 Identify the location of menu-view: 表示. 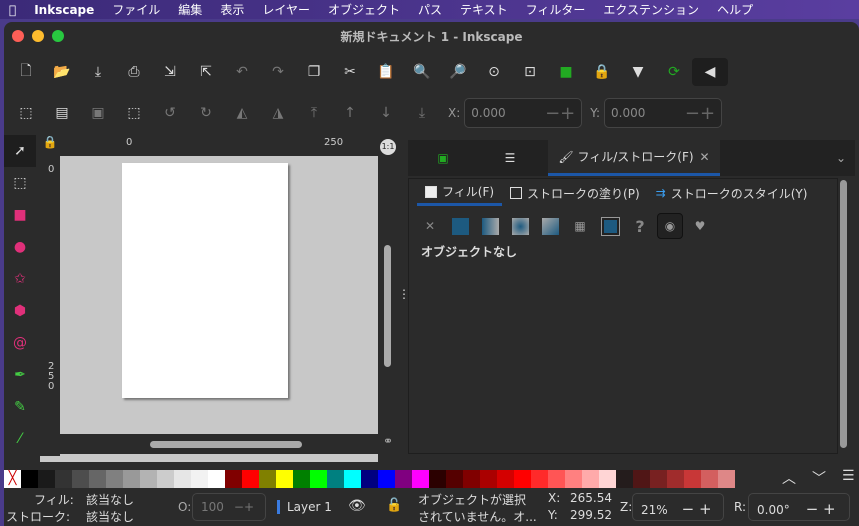
(232, 9).